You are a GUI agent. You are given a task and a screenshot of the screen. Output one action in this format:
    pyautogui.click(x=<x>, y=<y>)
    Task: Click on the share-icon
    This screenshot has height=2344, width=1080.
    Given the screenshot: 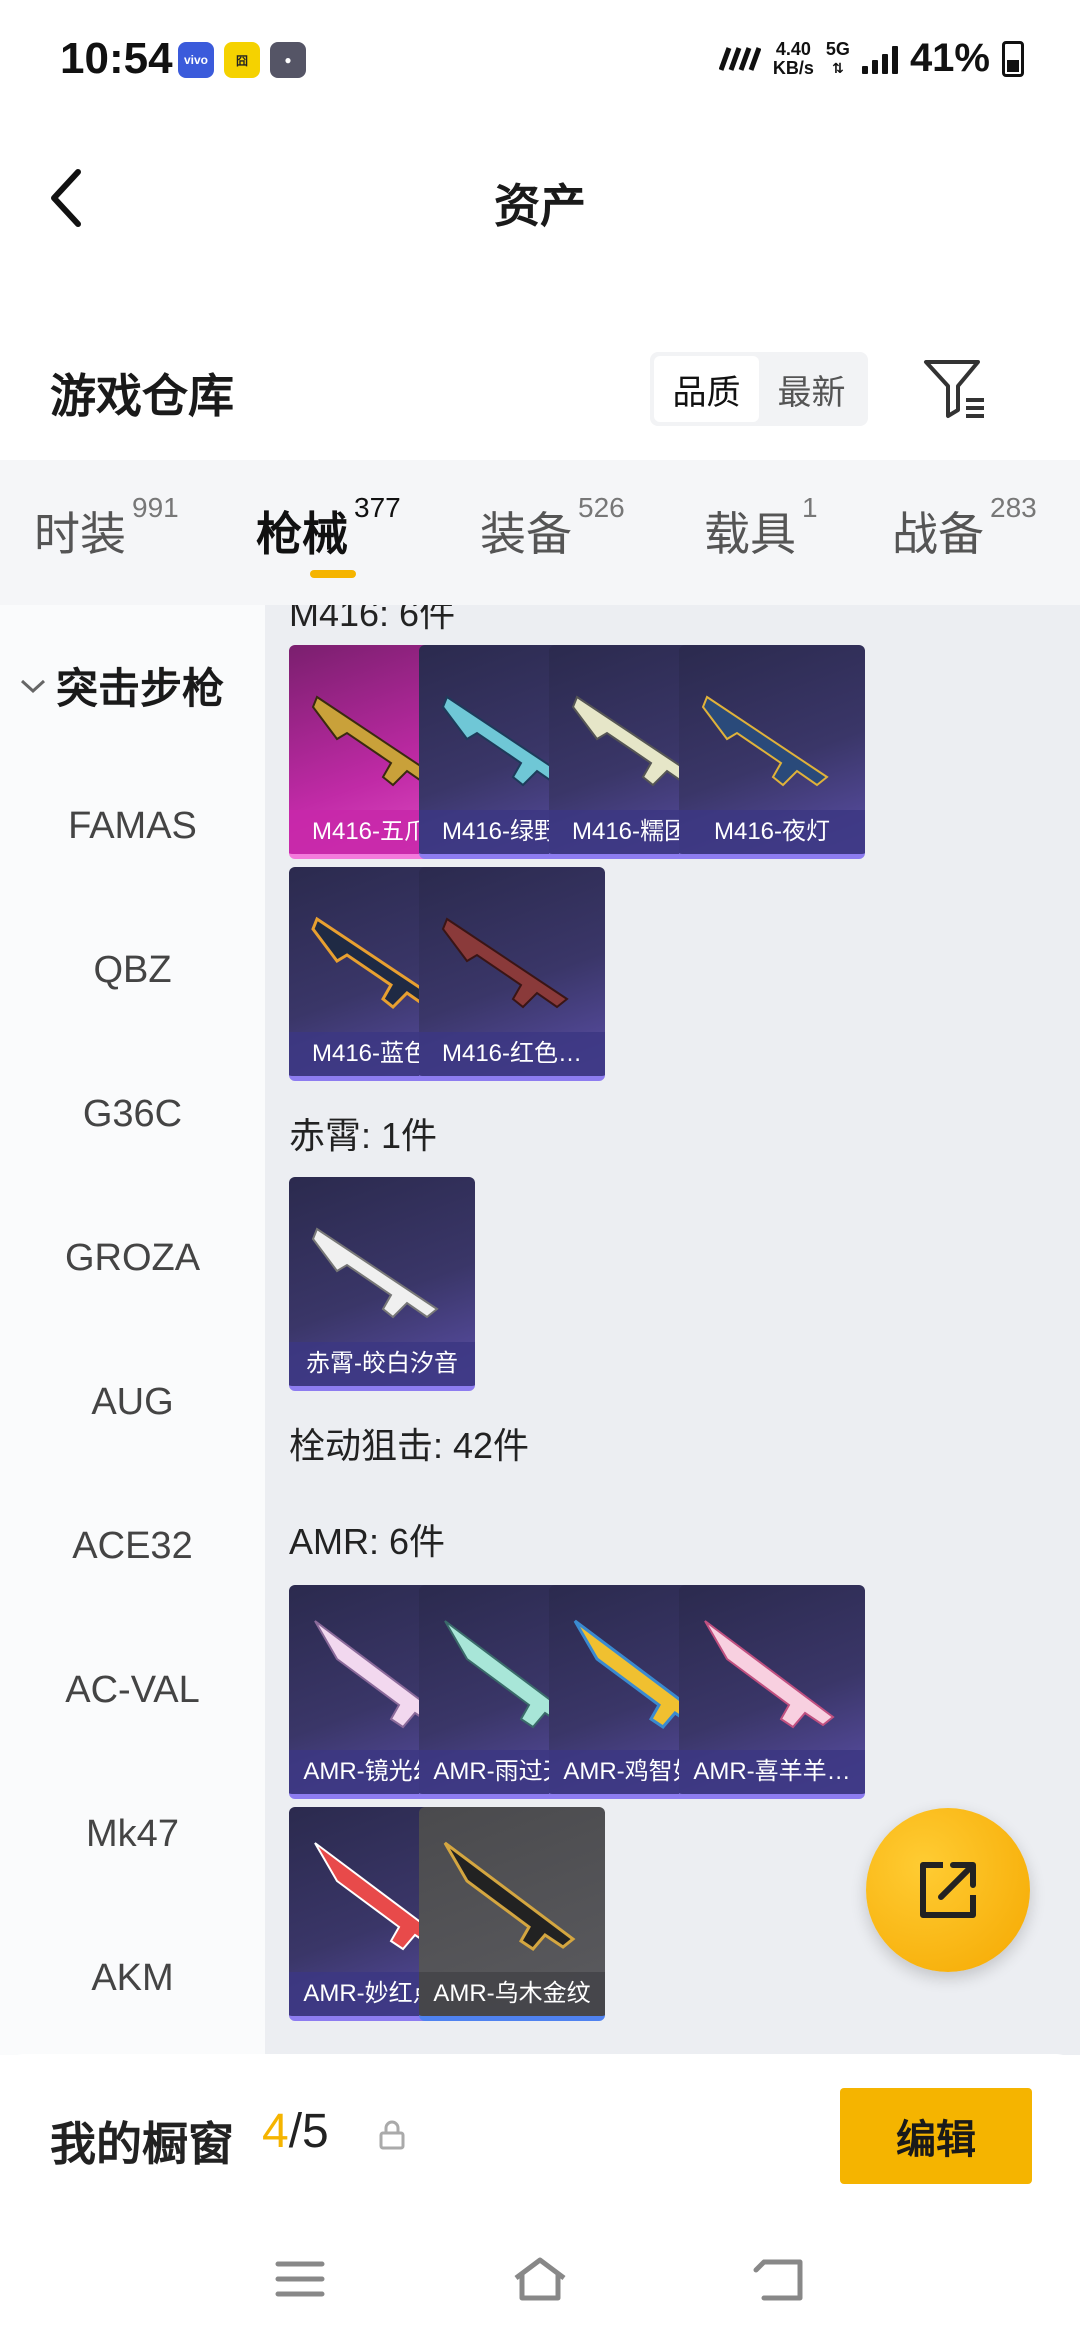 What is the action you would take?
    pyautogui.click(x=948, y=1890)
    